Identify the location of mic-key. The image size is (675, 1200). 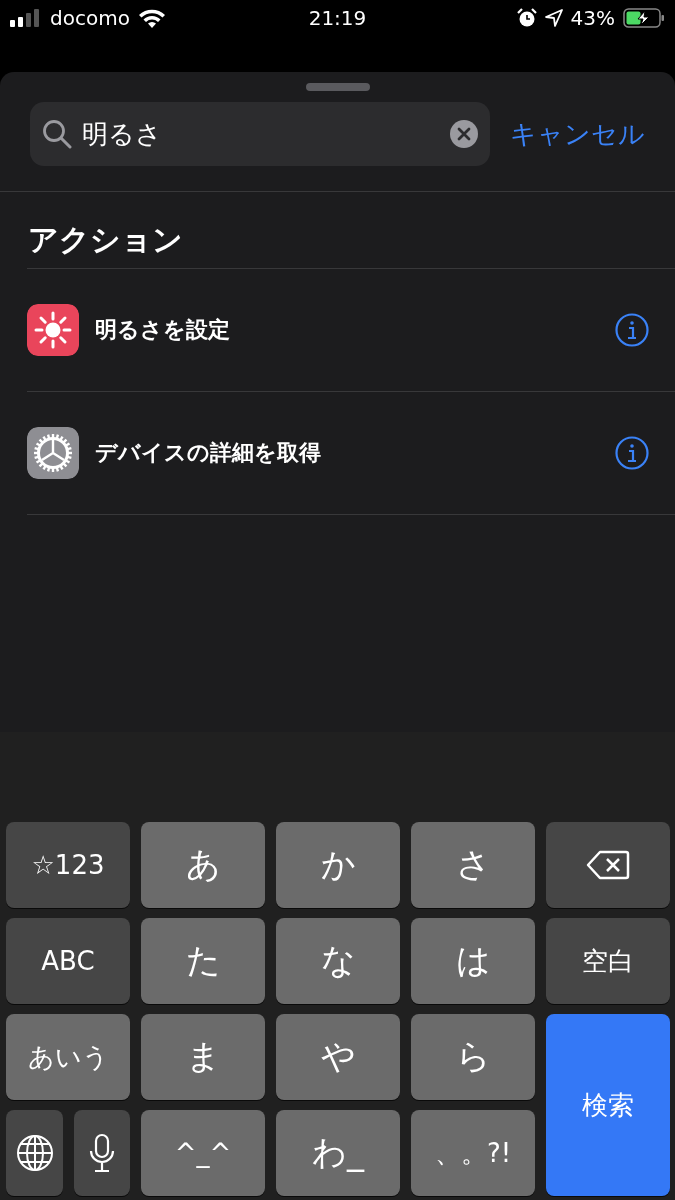
(102, 1153).